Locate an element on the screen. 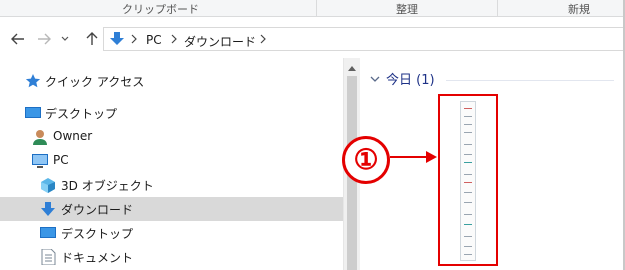  sidebar-item-label: 3D オブジェクト is located at coordinates (107, 186).